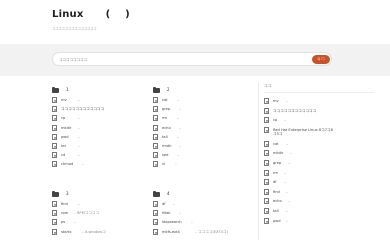 The image size is (390, 240). What do you see at coordinates (98, 146) in the screenshot?
I see `command-item: tar –` at bounding box center [98, 146].